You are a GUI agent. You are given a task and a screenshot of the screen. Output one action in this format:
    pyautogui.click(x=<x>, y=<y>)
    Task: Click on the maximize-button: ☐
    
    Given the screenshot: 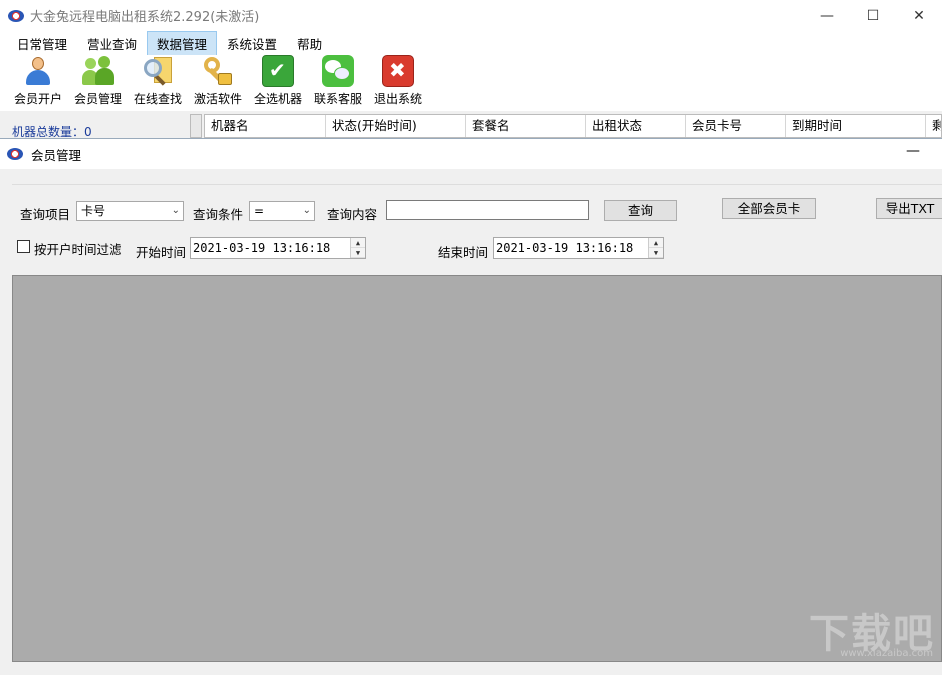 What is the action you would take?
    pyautogui.click(x=873, y=15)
    